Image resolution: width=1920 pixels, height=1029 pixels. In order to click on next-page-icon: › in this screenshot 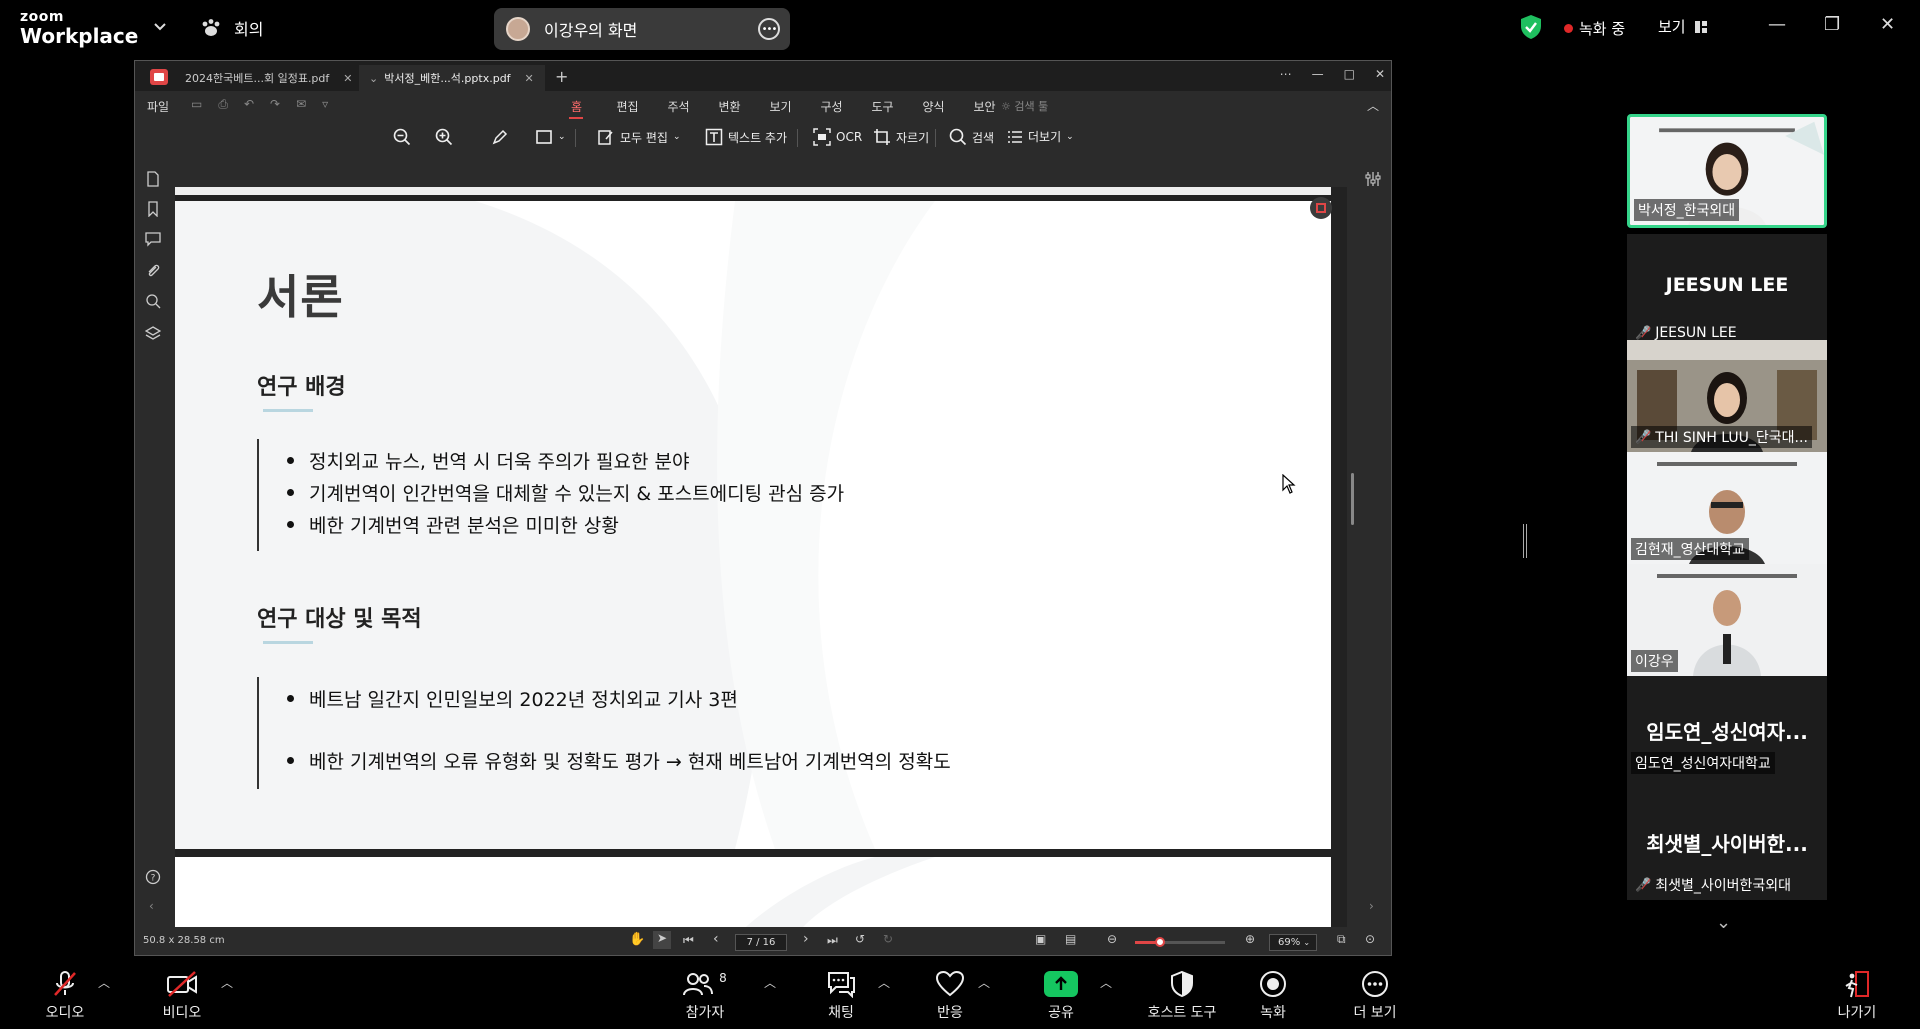, I will do `click(806, 939)`.